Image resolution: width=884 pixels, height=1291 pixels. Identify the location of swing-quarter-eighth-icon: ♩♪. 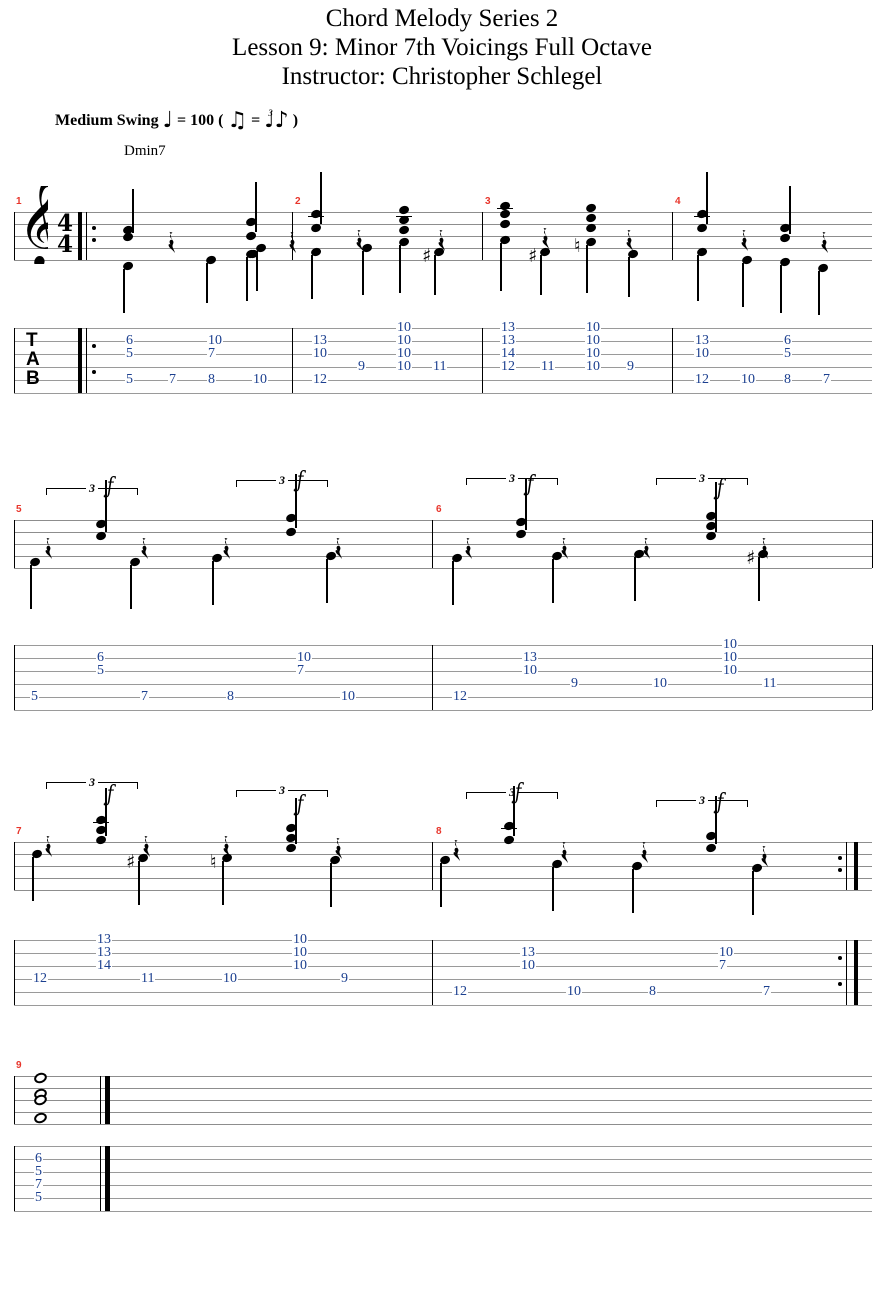
(276, 120).